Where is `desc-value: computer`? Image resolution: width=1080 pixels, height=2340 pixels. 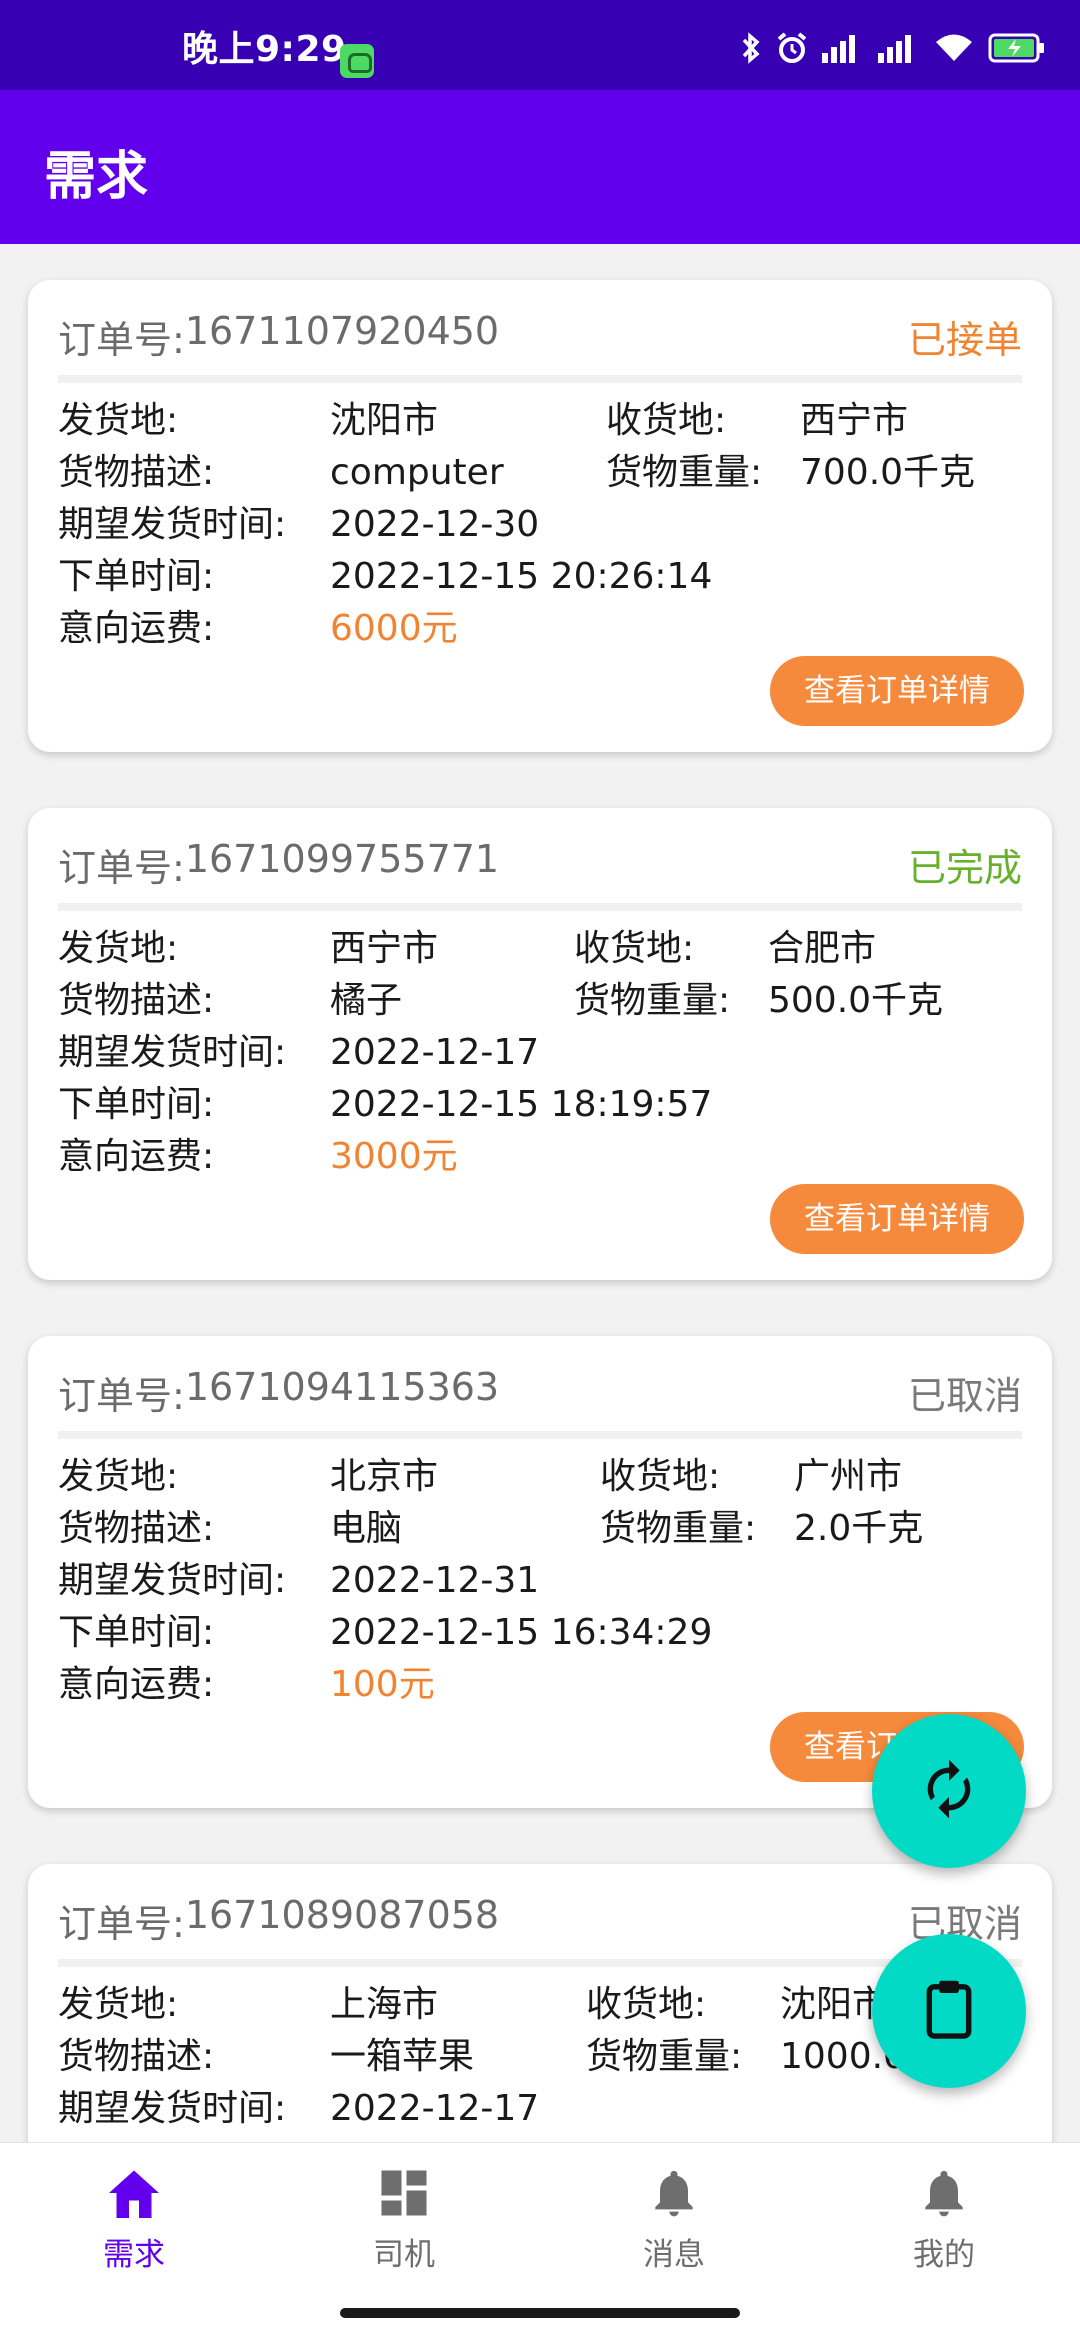 desc-value: computer is located at coordinates (417, 472).